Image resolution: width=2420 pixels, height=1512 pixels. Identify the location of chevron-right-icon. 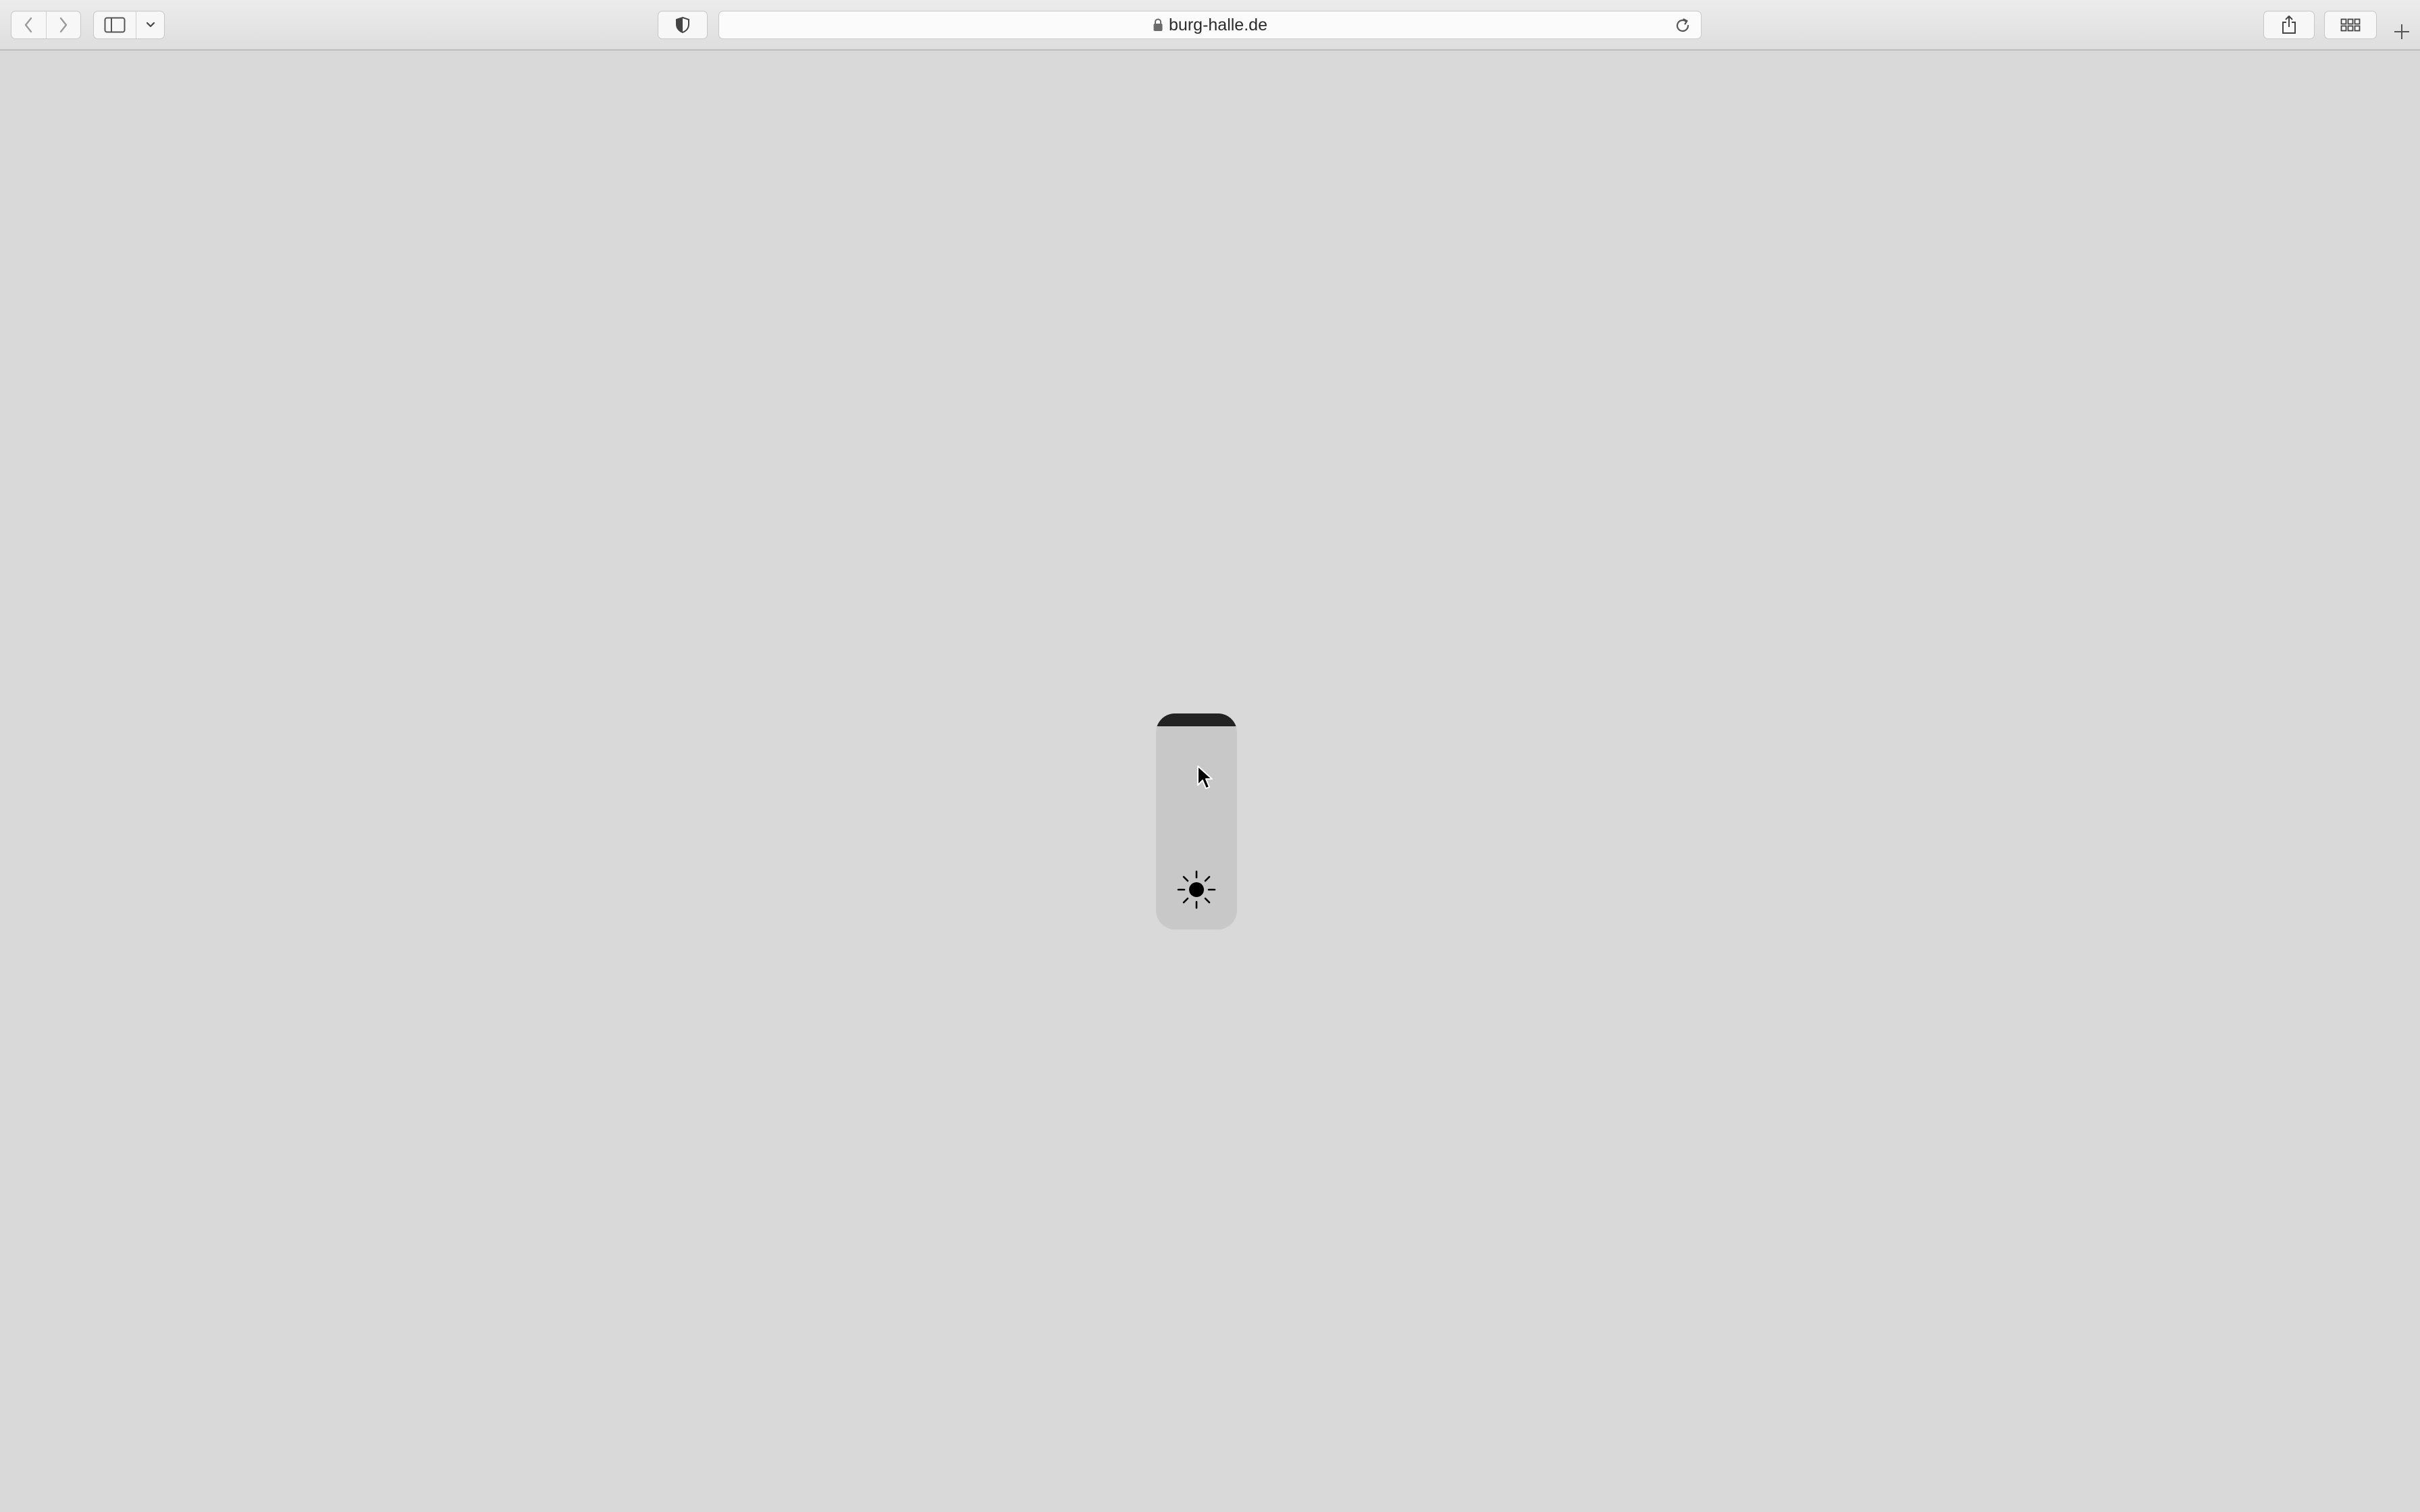
(63, 25).